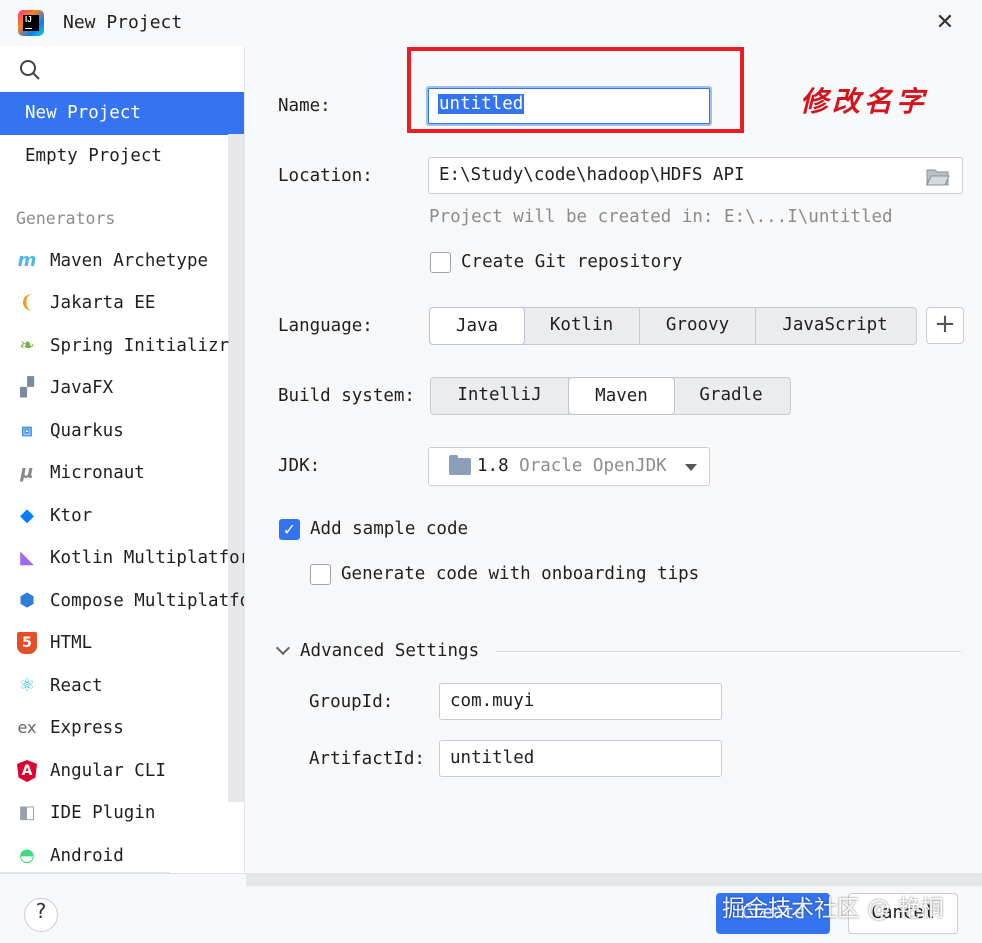 The width and height of the screenshot is (982, 943). I want to click on watermark: 掘金技术社区 @ 艳桐, so click(833, 909).